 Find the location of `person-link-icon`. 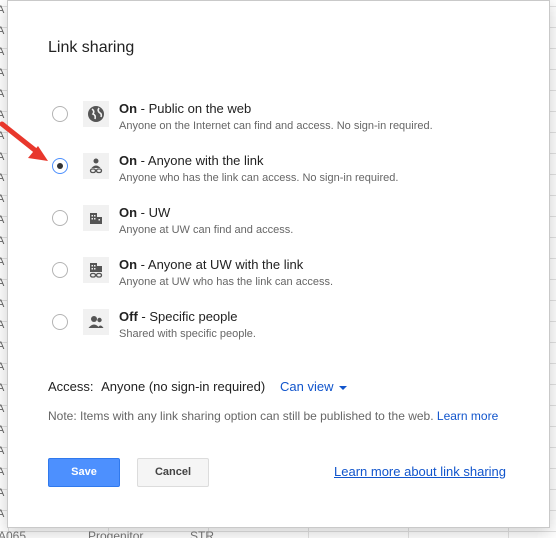

person-link-icon is located at coordinates (96, 166).